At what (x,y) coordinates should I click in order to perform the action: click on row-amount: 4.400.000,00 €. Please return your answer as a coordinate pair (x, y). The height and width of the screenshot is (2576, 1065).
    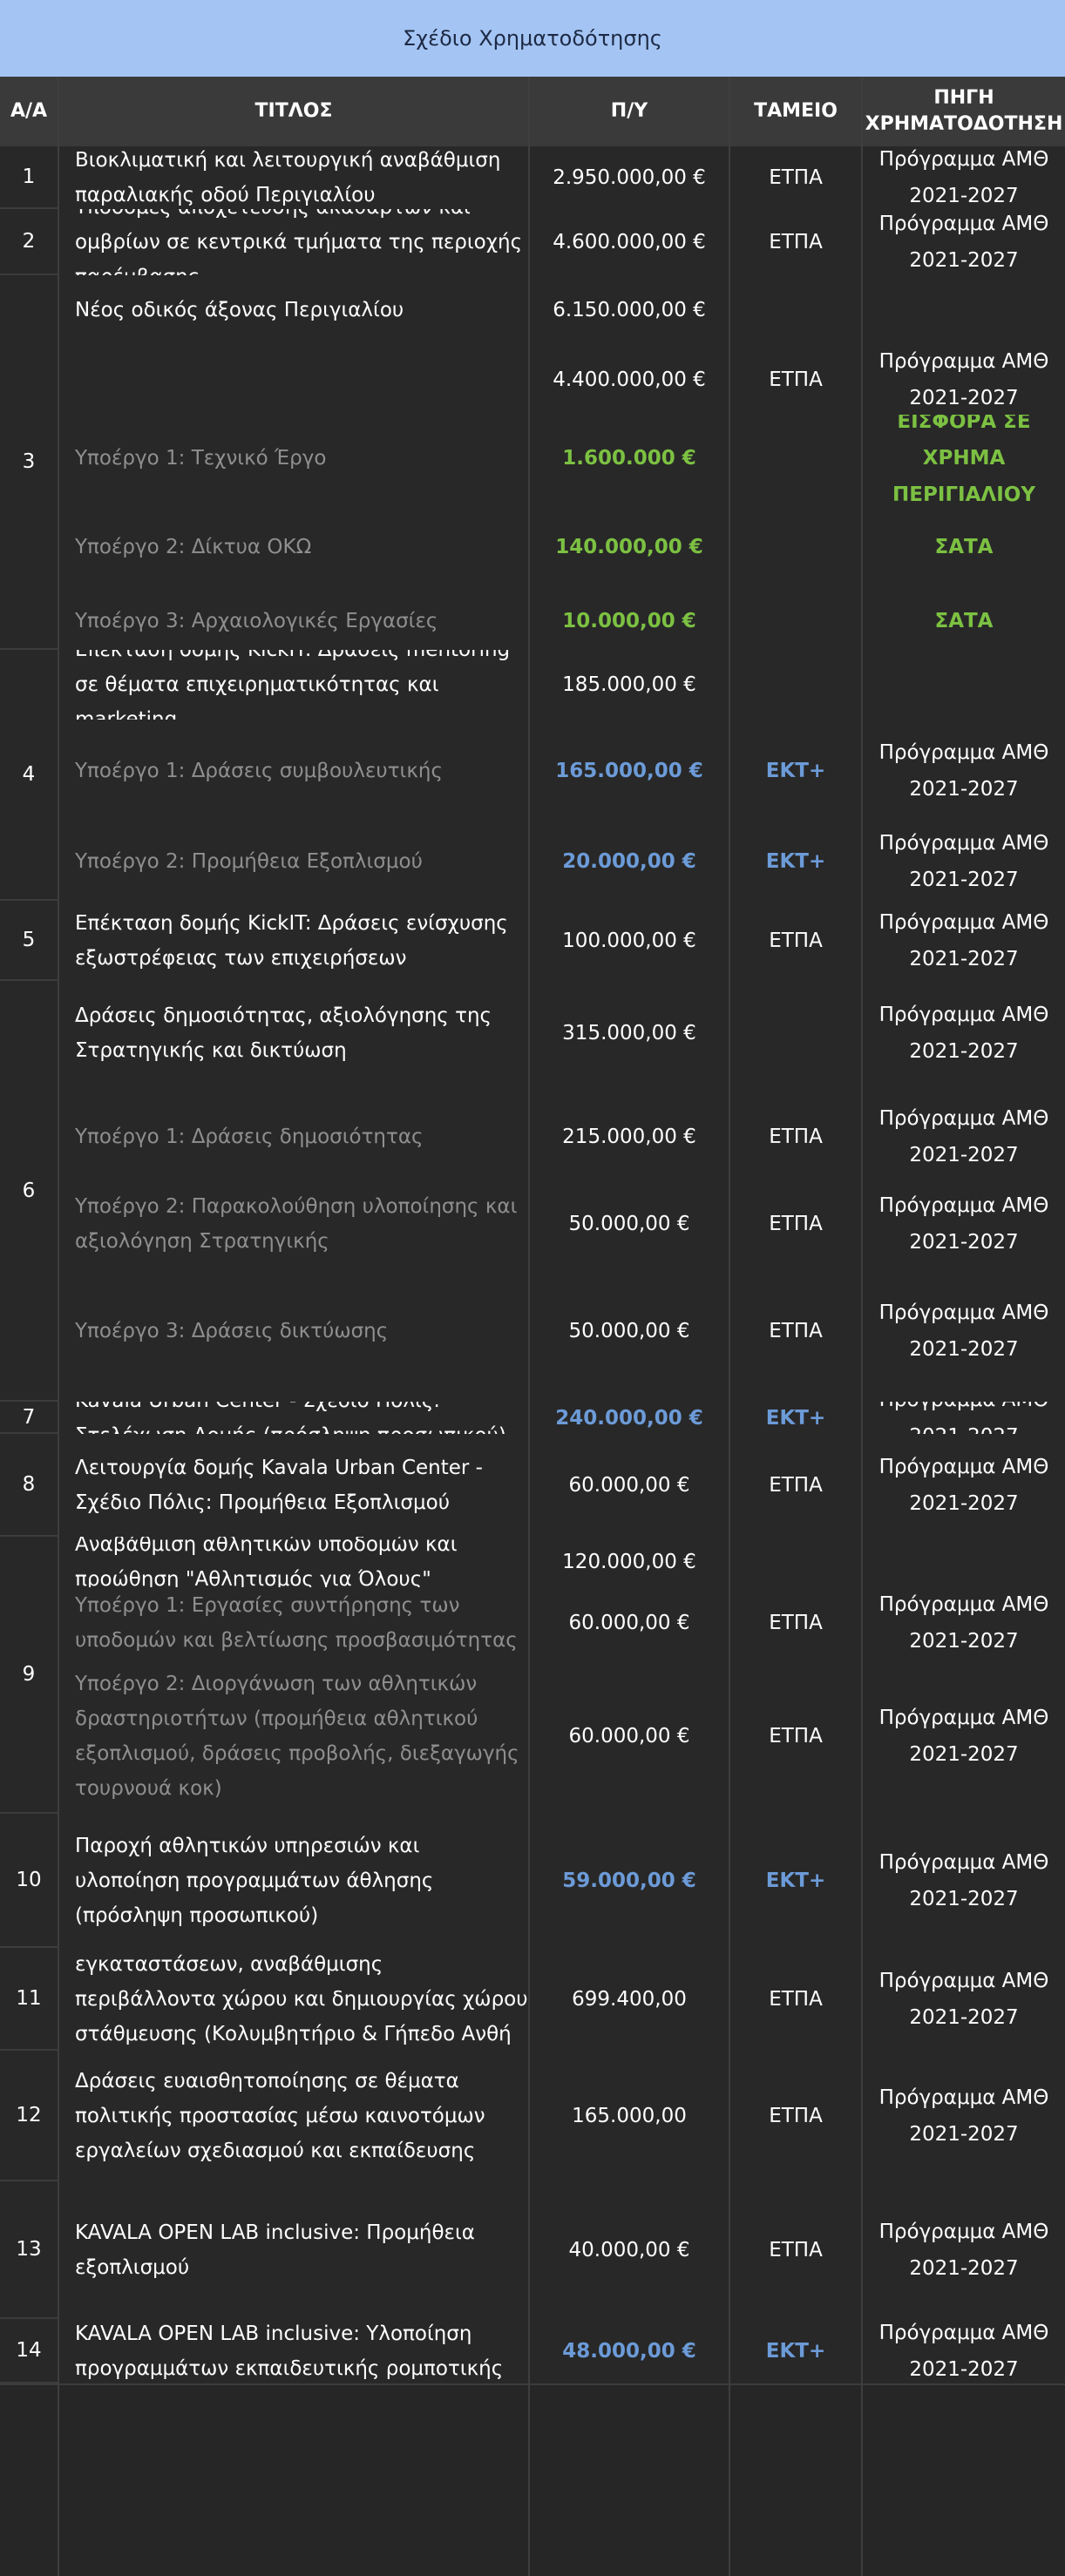
    Looking at the image, I should click on (629, 379).